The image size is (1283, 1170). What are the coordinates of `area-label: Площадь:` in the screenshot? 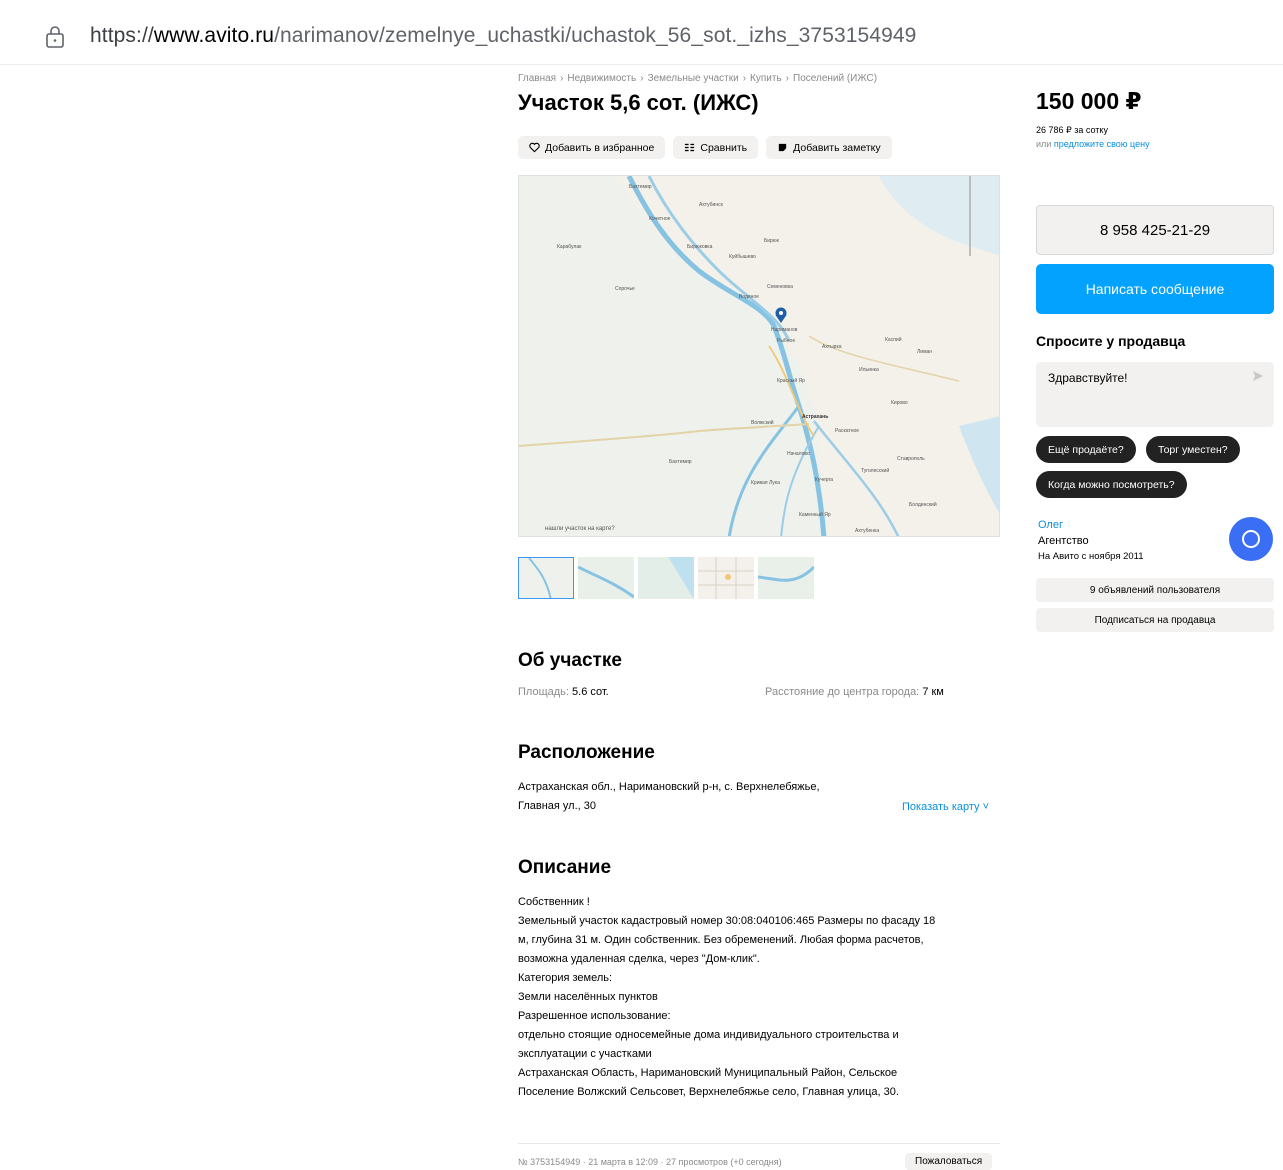 It's located at (543, 692).